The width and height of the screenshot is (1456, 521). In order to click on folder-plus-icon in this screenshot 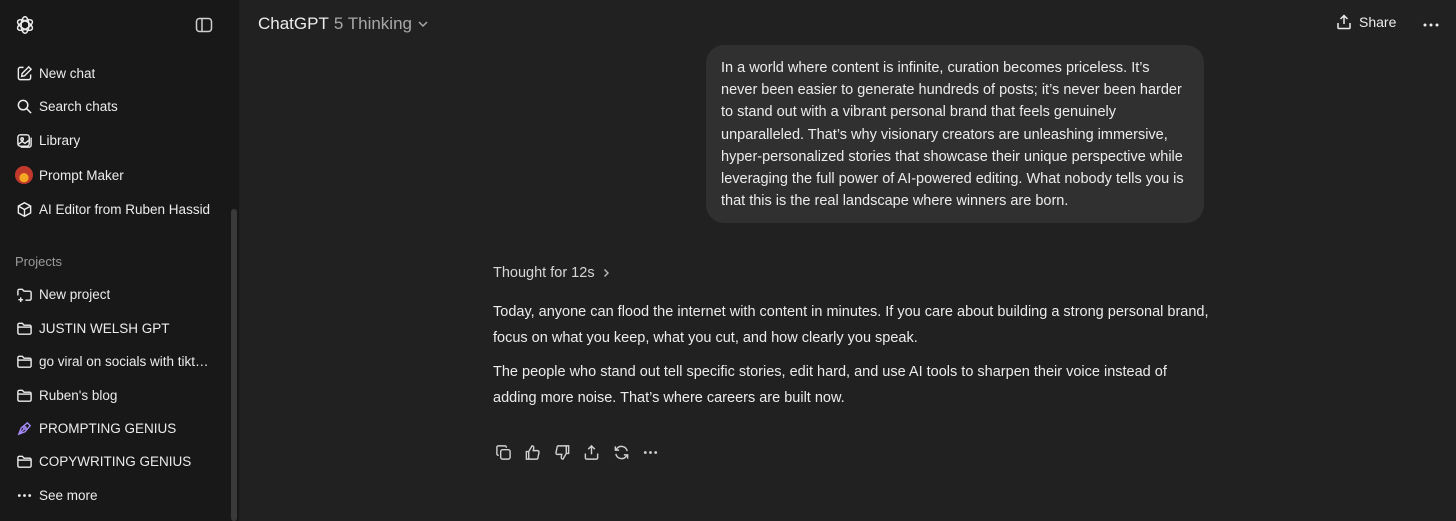, I will do `click(24, 294)`.